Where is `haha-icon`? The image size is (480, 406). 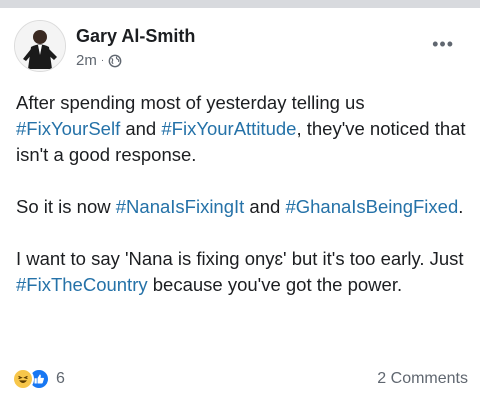 haha-icon is located at coordinates (23, 379).